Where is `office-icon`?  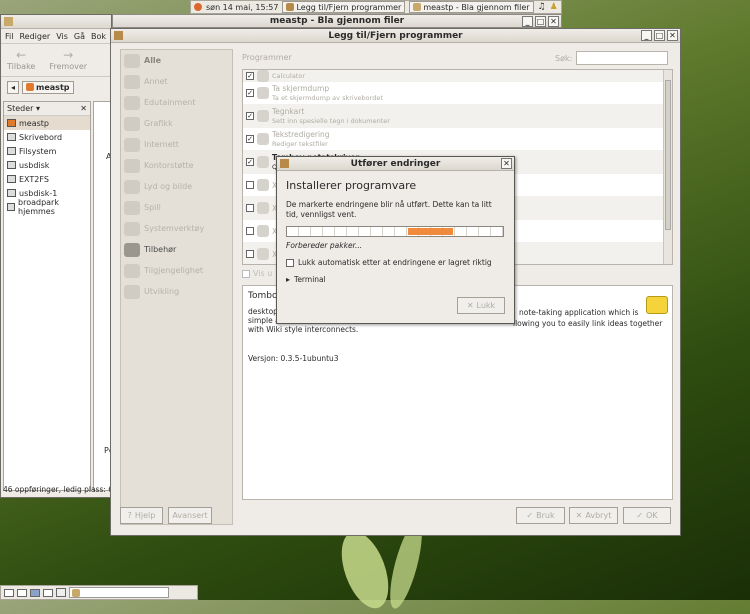 office-icon is located at coordinates (132, 165).